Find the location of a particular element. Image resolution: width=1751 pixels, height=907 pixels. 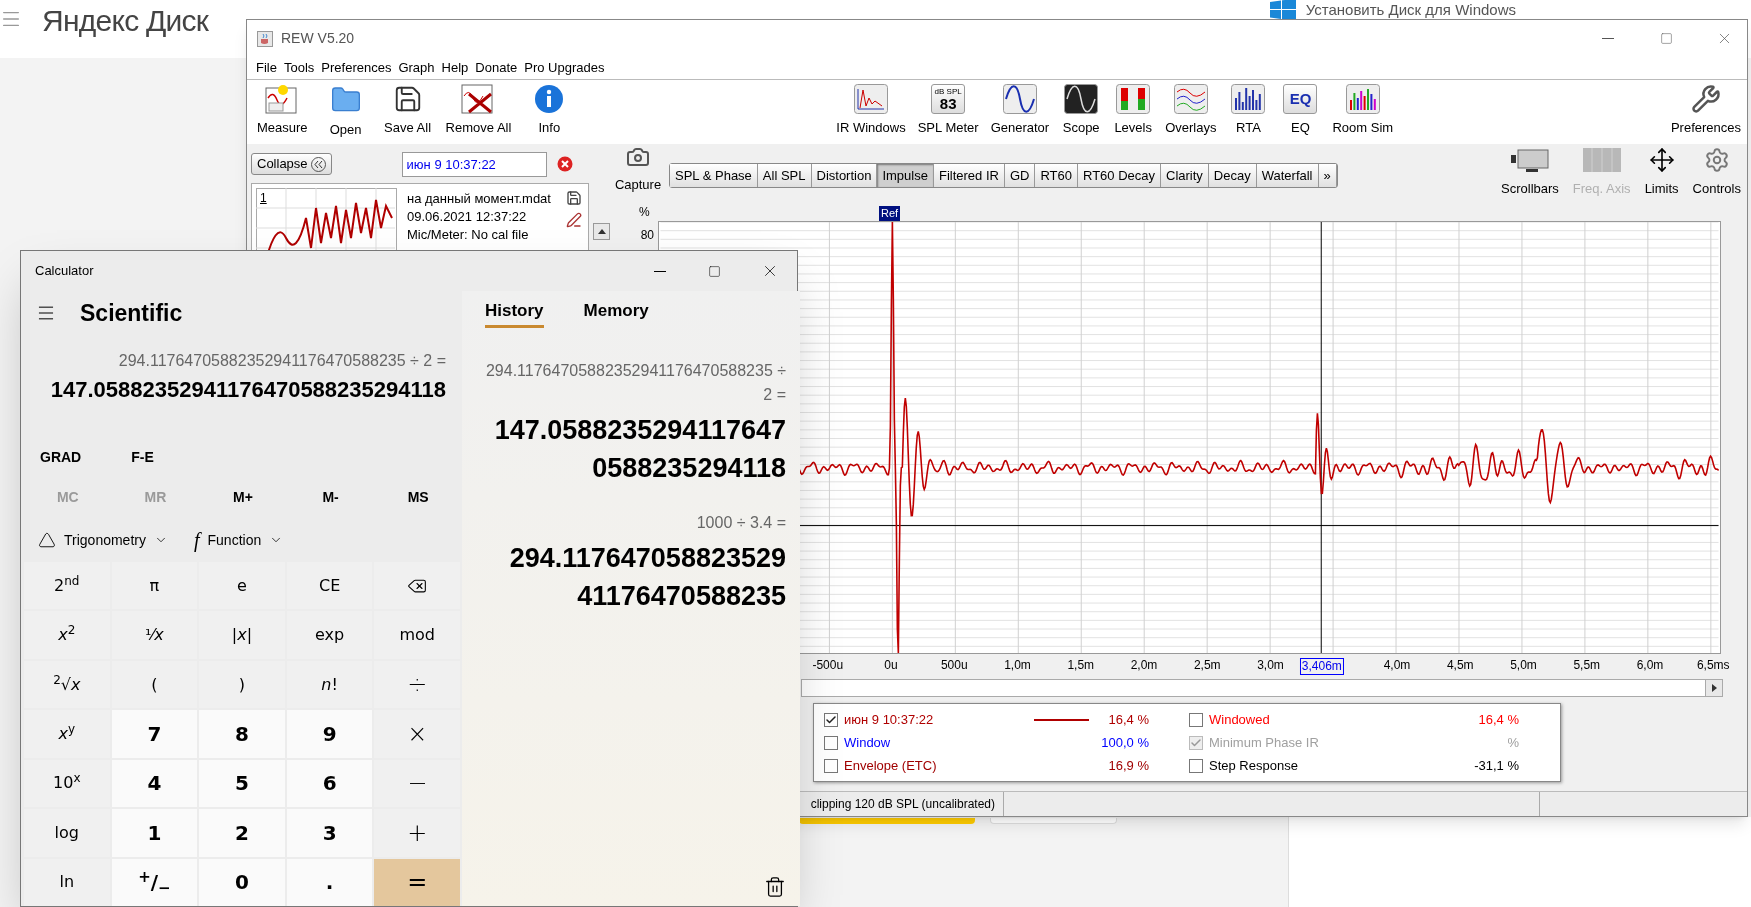

toolbar-button: Preferences is located at coordinates (1705, 111).